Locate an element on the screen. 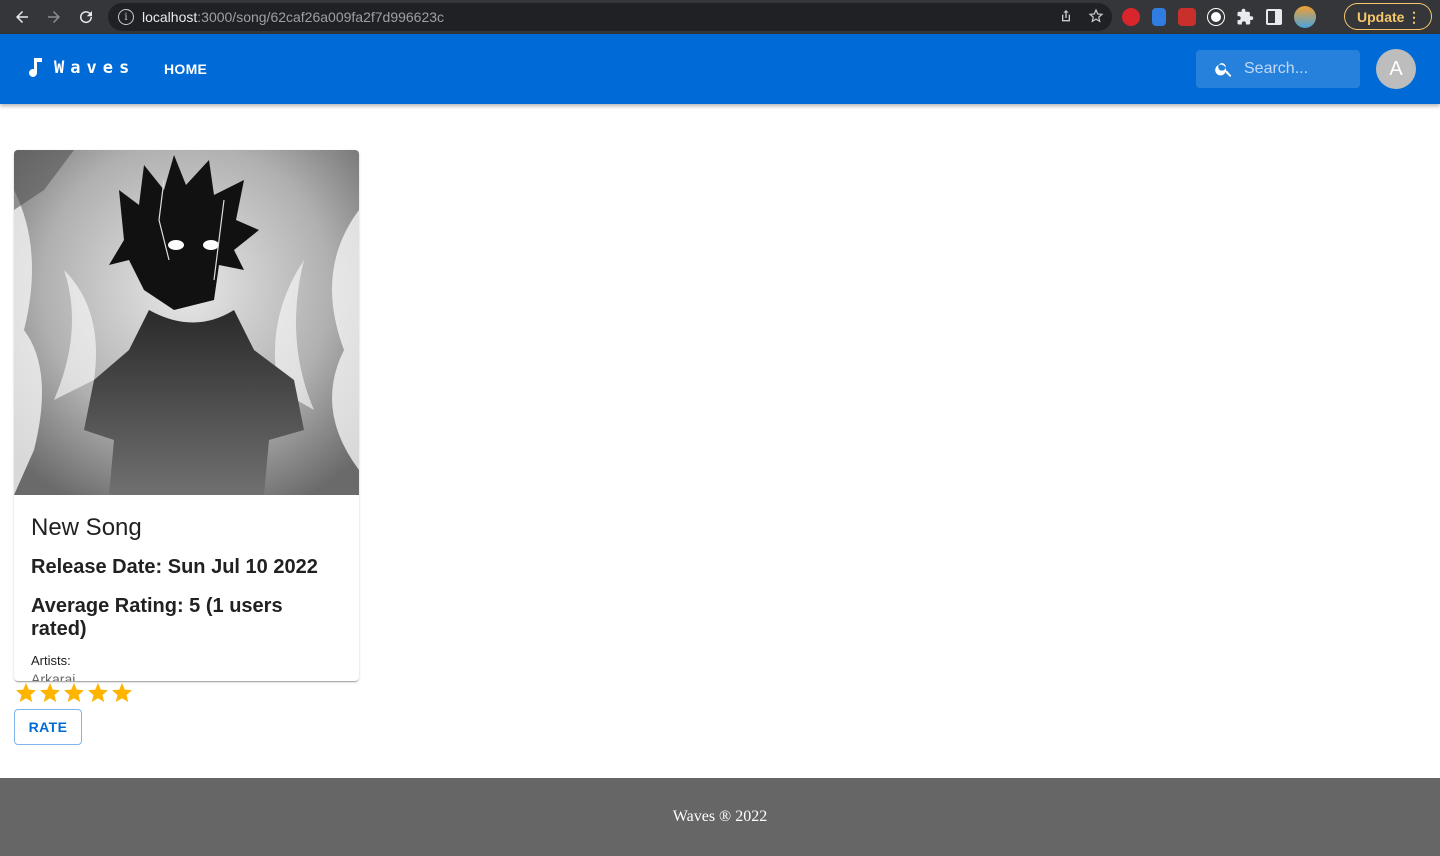 The width and height of the screenshot is (1440, 856). user-avatar: A is located at coordinates (1396, 69).